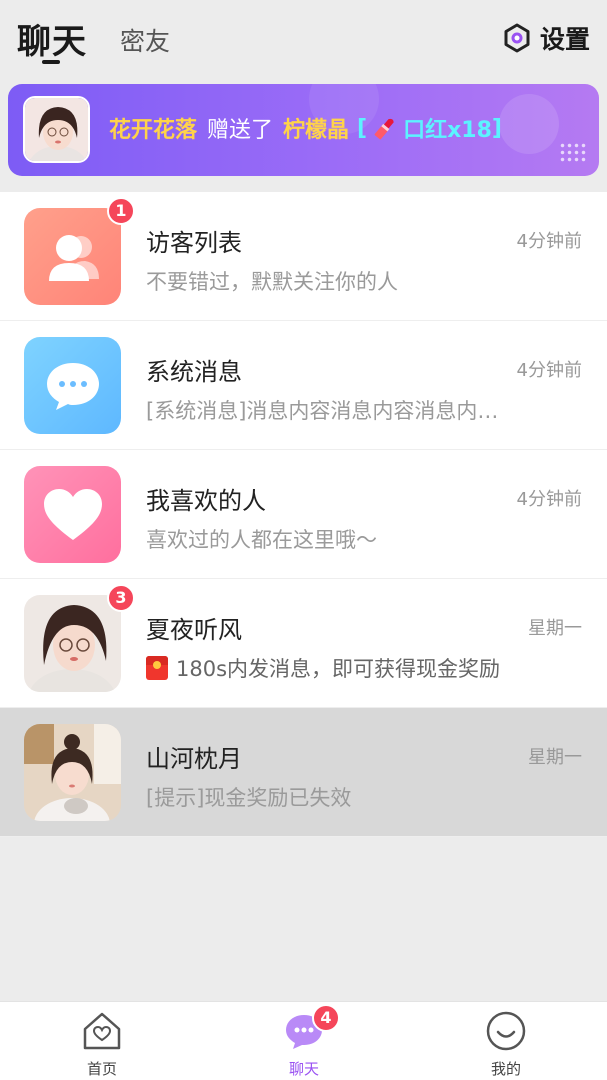 This screenshot has width=607, height=1080. I want to click on nav-profile: 我的, so click(506, 1044).